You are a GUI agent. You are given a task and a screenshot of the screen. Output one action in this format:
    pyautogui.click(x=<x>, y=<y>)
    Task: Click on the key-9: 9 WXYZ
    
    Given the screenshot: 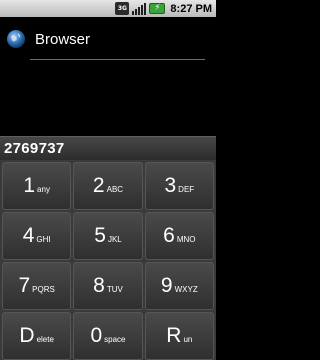 What is the action you would take?
    pyautogui.click(x=179, y=286)
    